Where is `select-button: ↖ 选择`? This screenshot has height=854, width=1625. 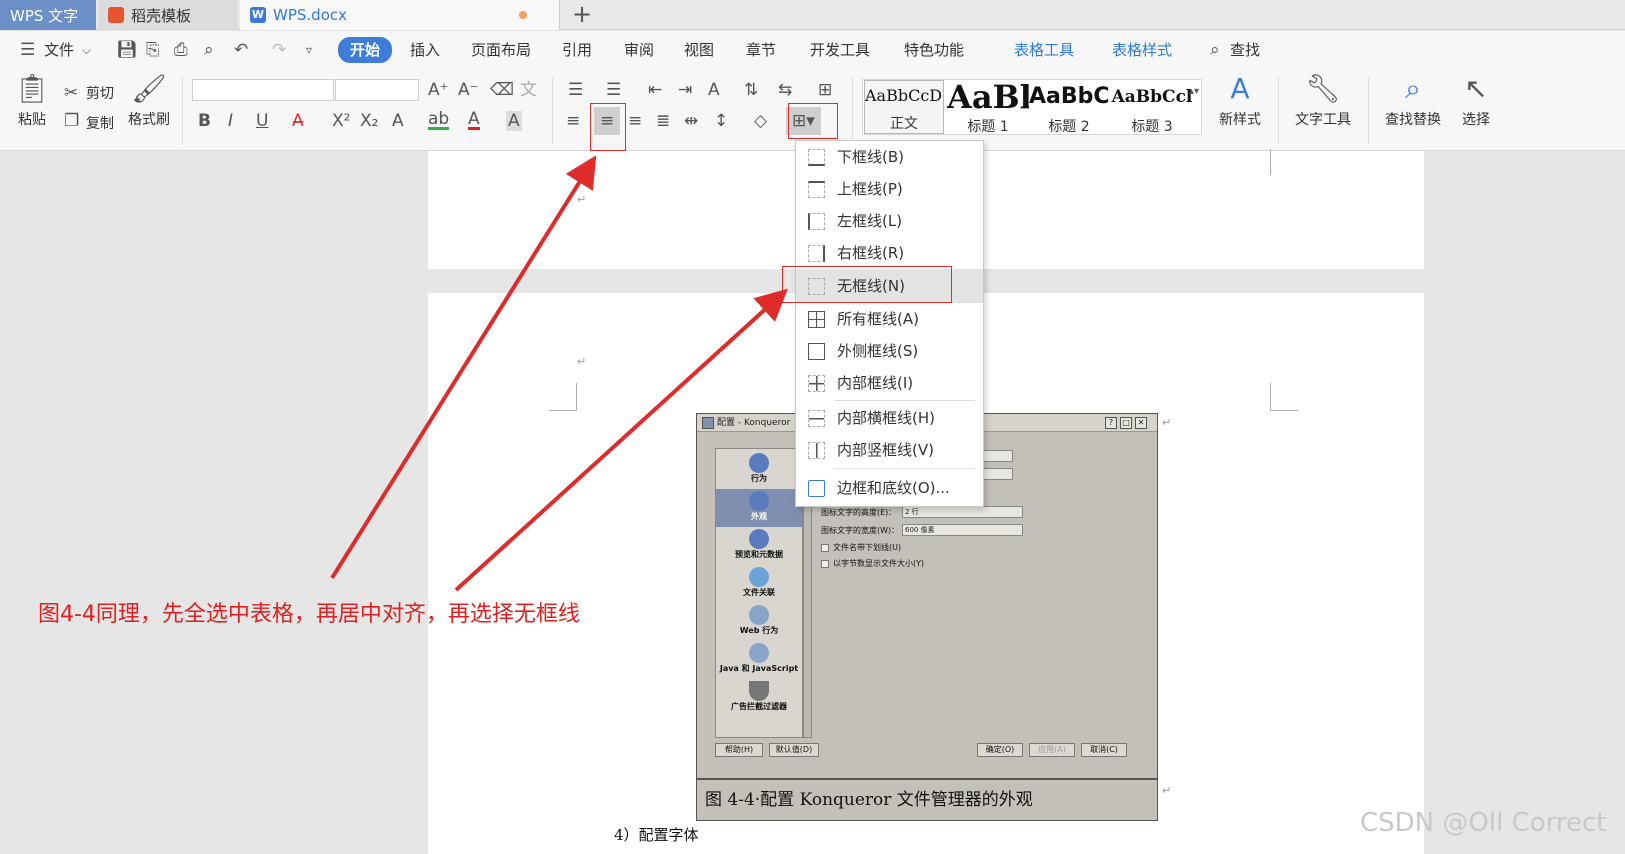 select-button: ↖ 选择 is located at coordinates (1476, 100).